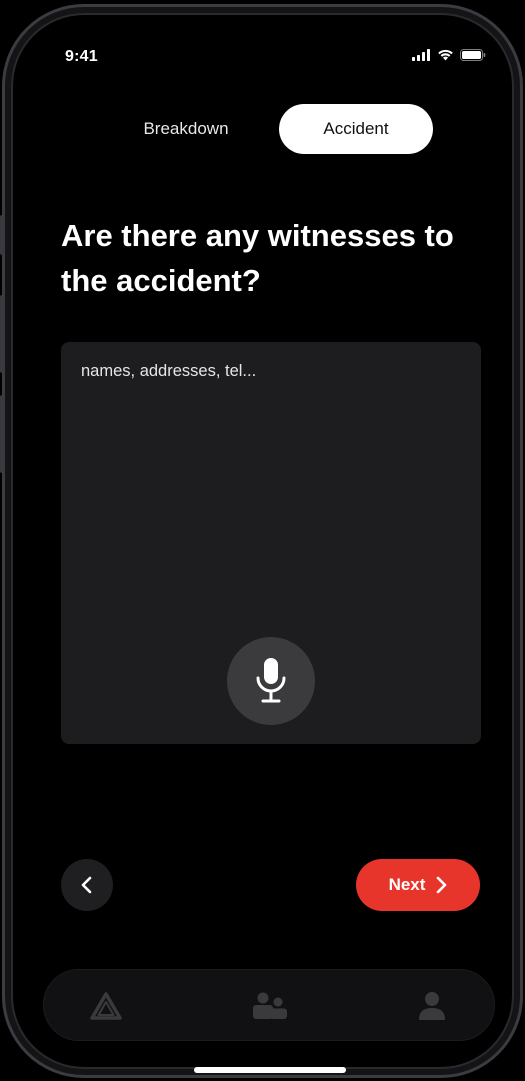 The width and height of the screenshot is (525, 1081). I want to click on next-button-label: Next, so click(407, 884).